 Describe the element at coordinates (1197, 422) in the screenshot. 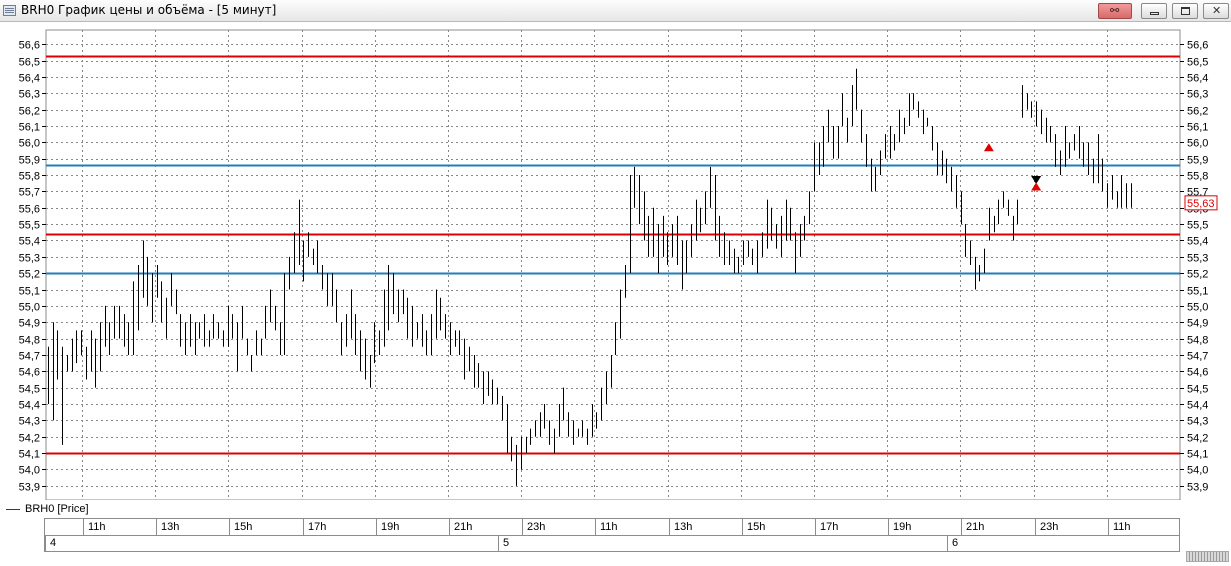

I see `y-tick-label-right: 54,3` at that location.